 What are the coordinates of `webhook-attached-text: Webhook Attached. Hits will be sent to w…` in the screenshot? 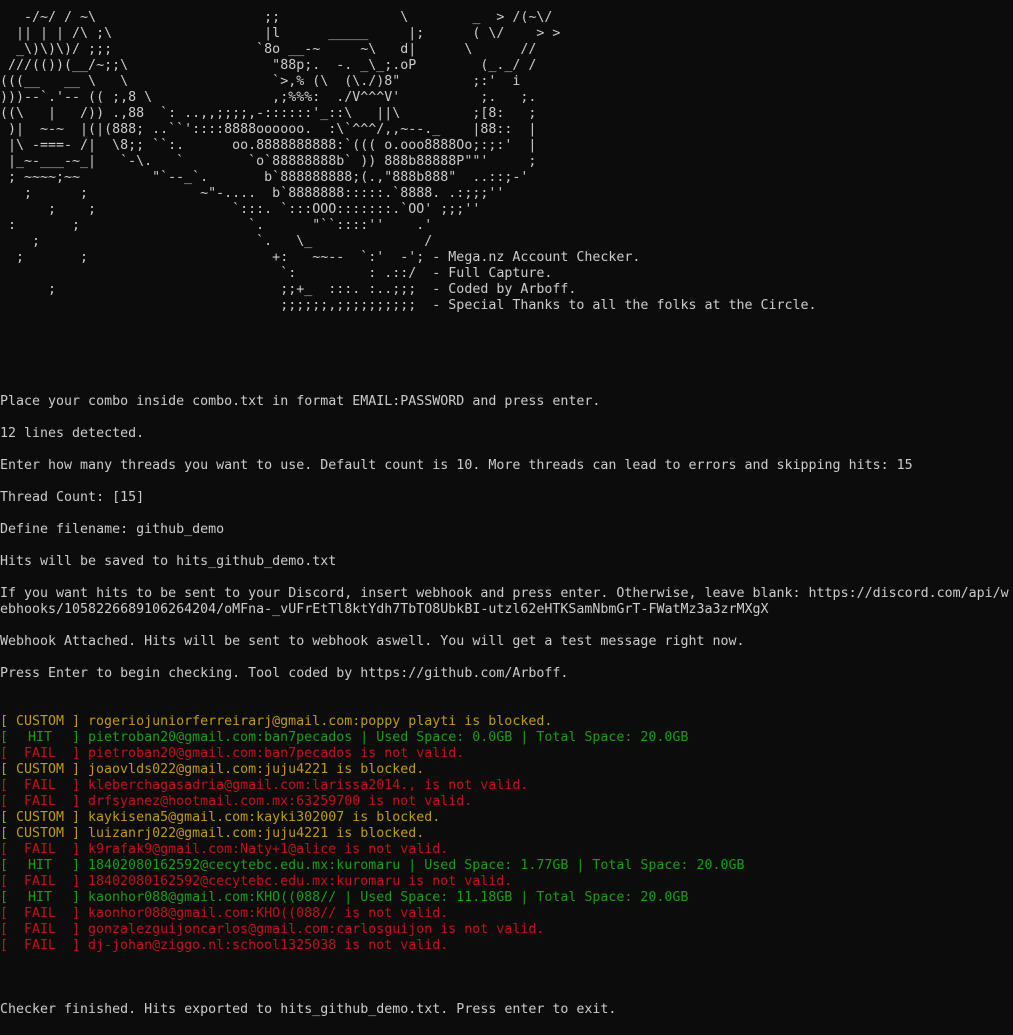 It's located at (372, 641).